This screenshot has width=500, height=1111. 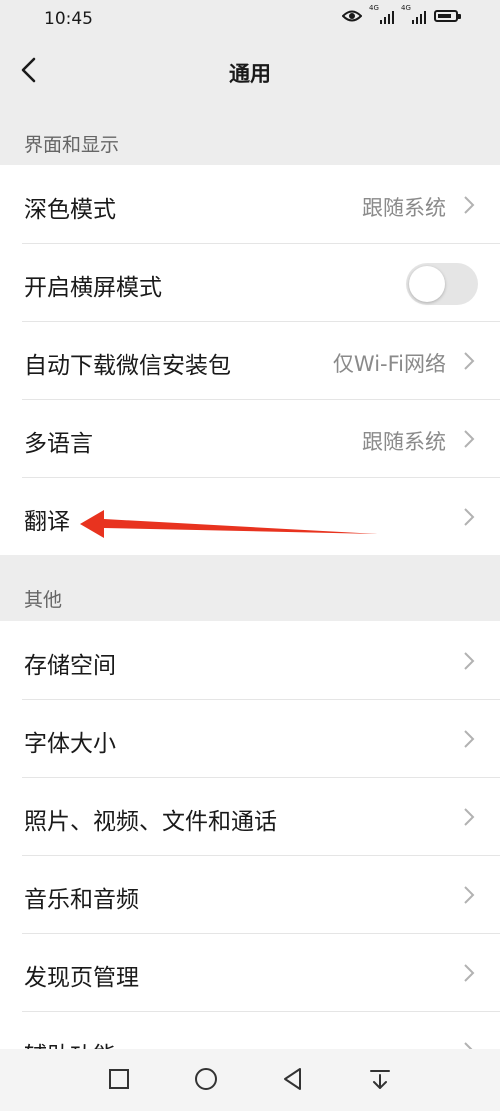 I want to click on row-translate: 翻译, so click(x=250, y=516).